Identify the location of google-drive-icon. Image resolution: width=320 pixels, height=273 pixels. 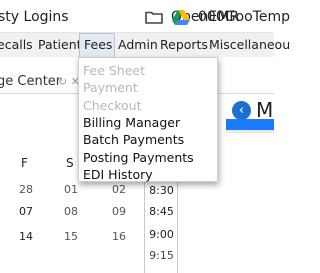
(181, 17).